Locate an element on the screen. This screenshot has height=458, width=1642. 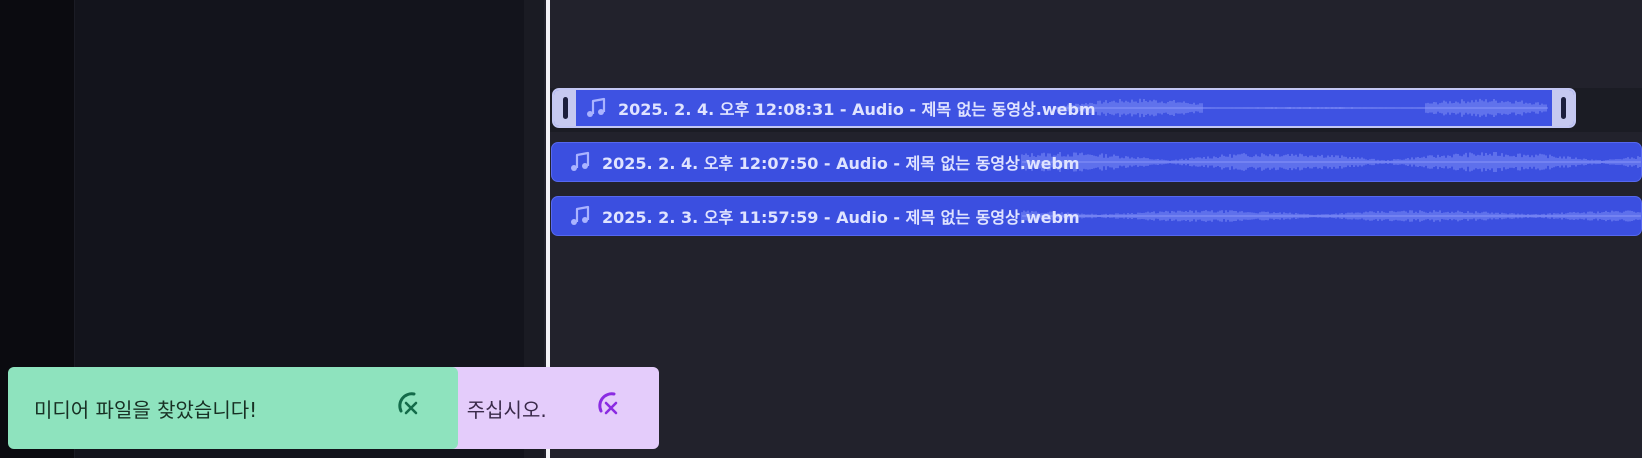
toast-message: 미디어 파일을 찾았습니다! is located at coordinates (146, 409).